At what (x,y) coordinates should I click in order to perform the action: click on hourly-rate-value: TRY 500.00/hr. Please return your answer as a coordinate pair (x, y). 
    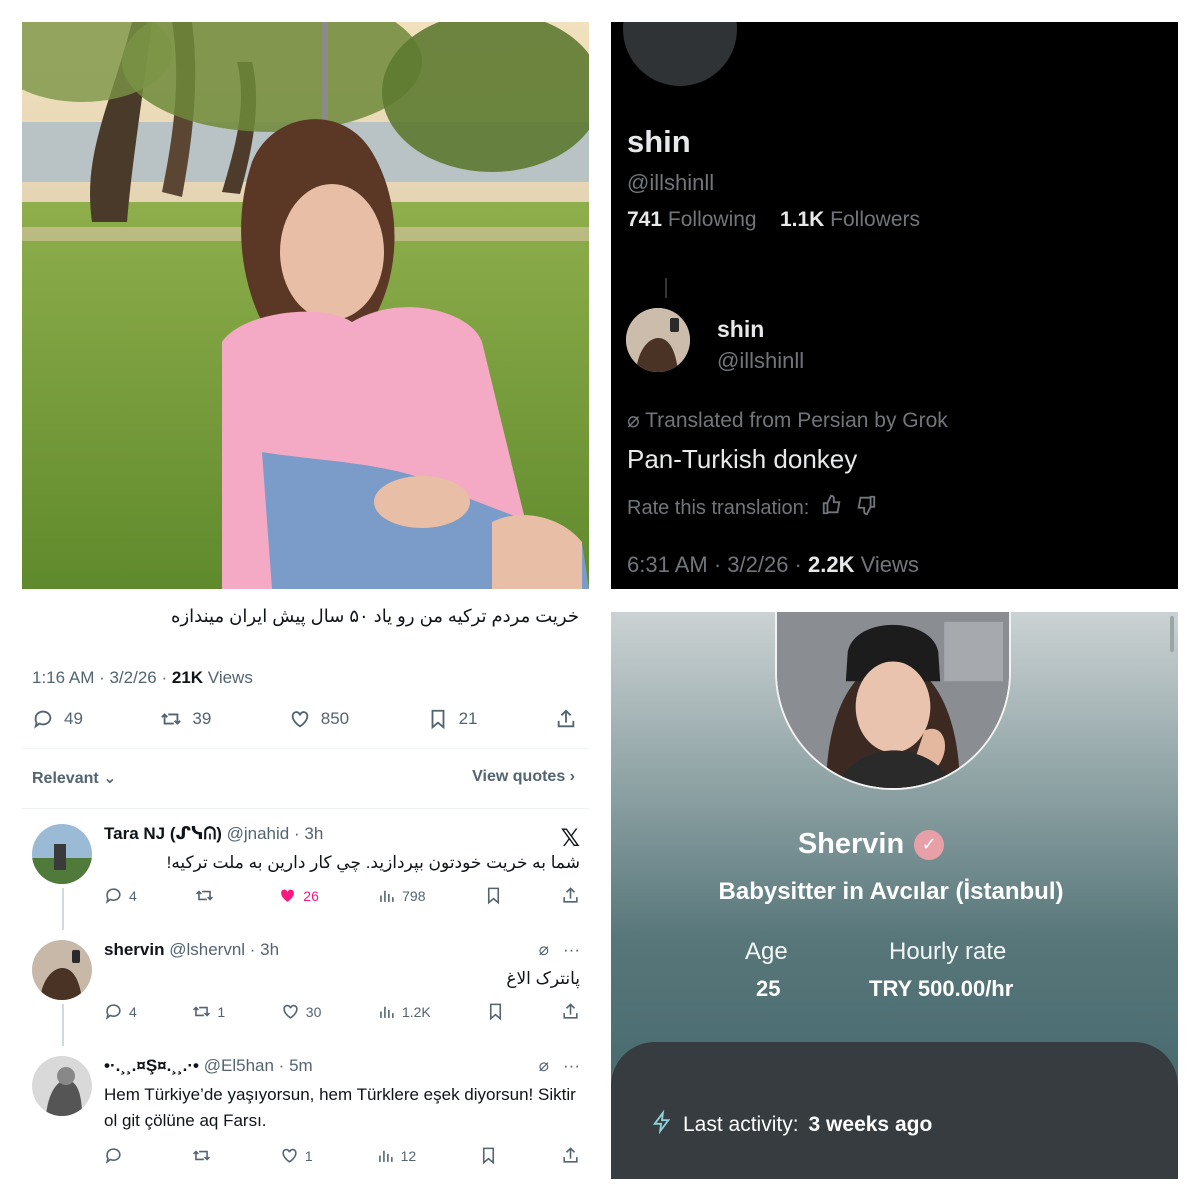
    Looking at the image, I should click on (941, 988).